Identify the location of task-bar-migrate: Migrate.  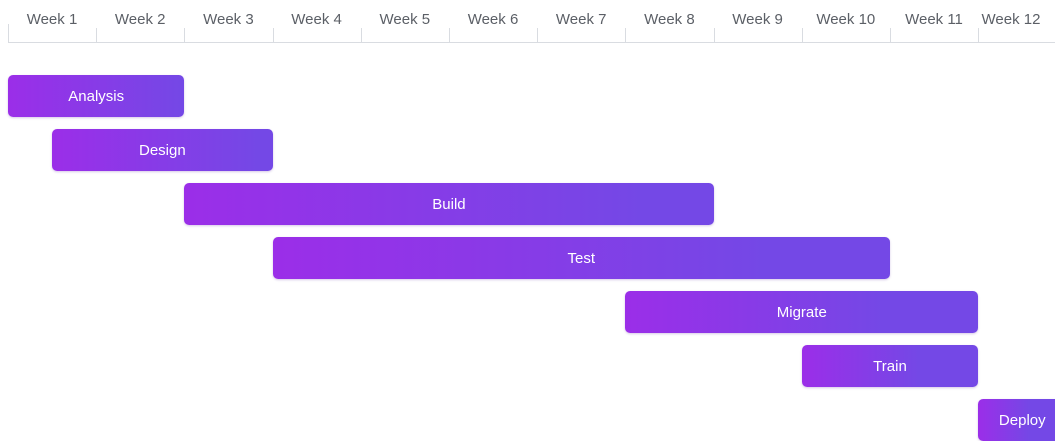
(802, 312).